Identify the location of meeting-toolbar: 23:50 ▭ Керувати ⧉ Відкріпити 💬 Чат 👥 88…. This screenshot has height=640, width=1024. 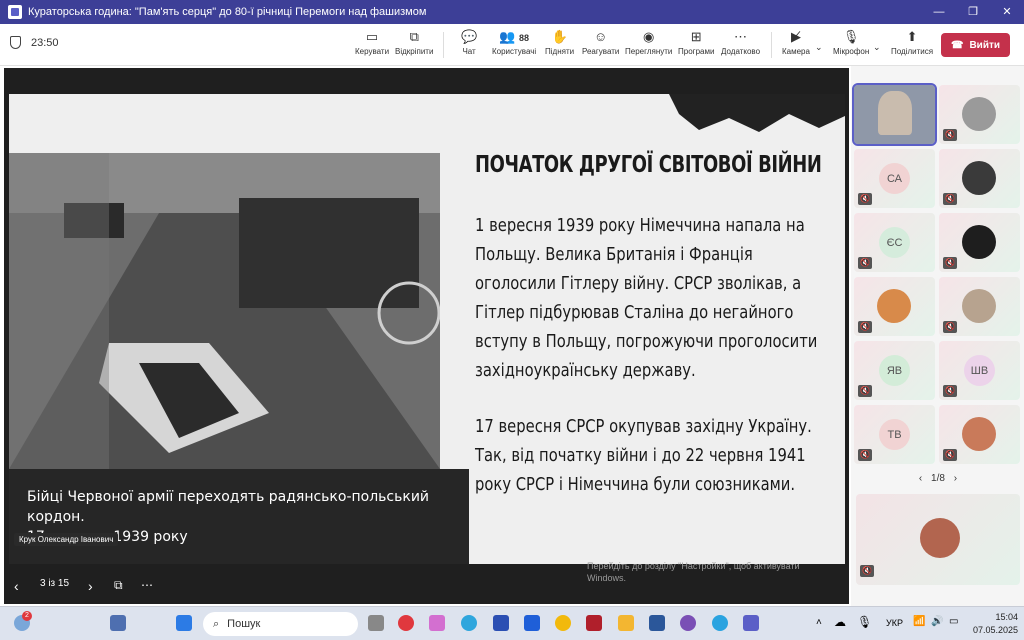
(512, 45).